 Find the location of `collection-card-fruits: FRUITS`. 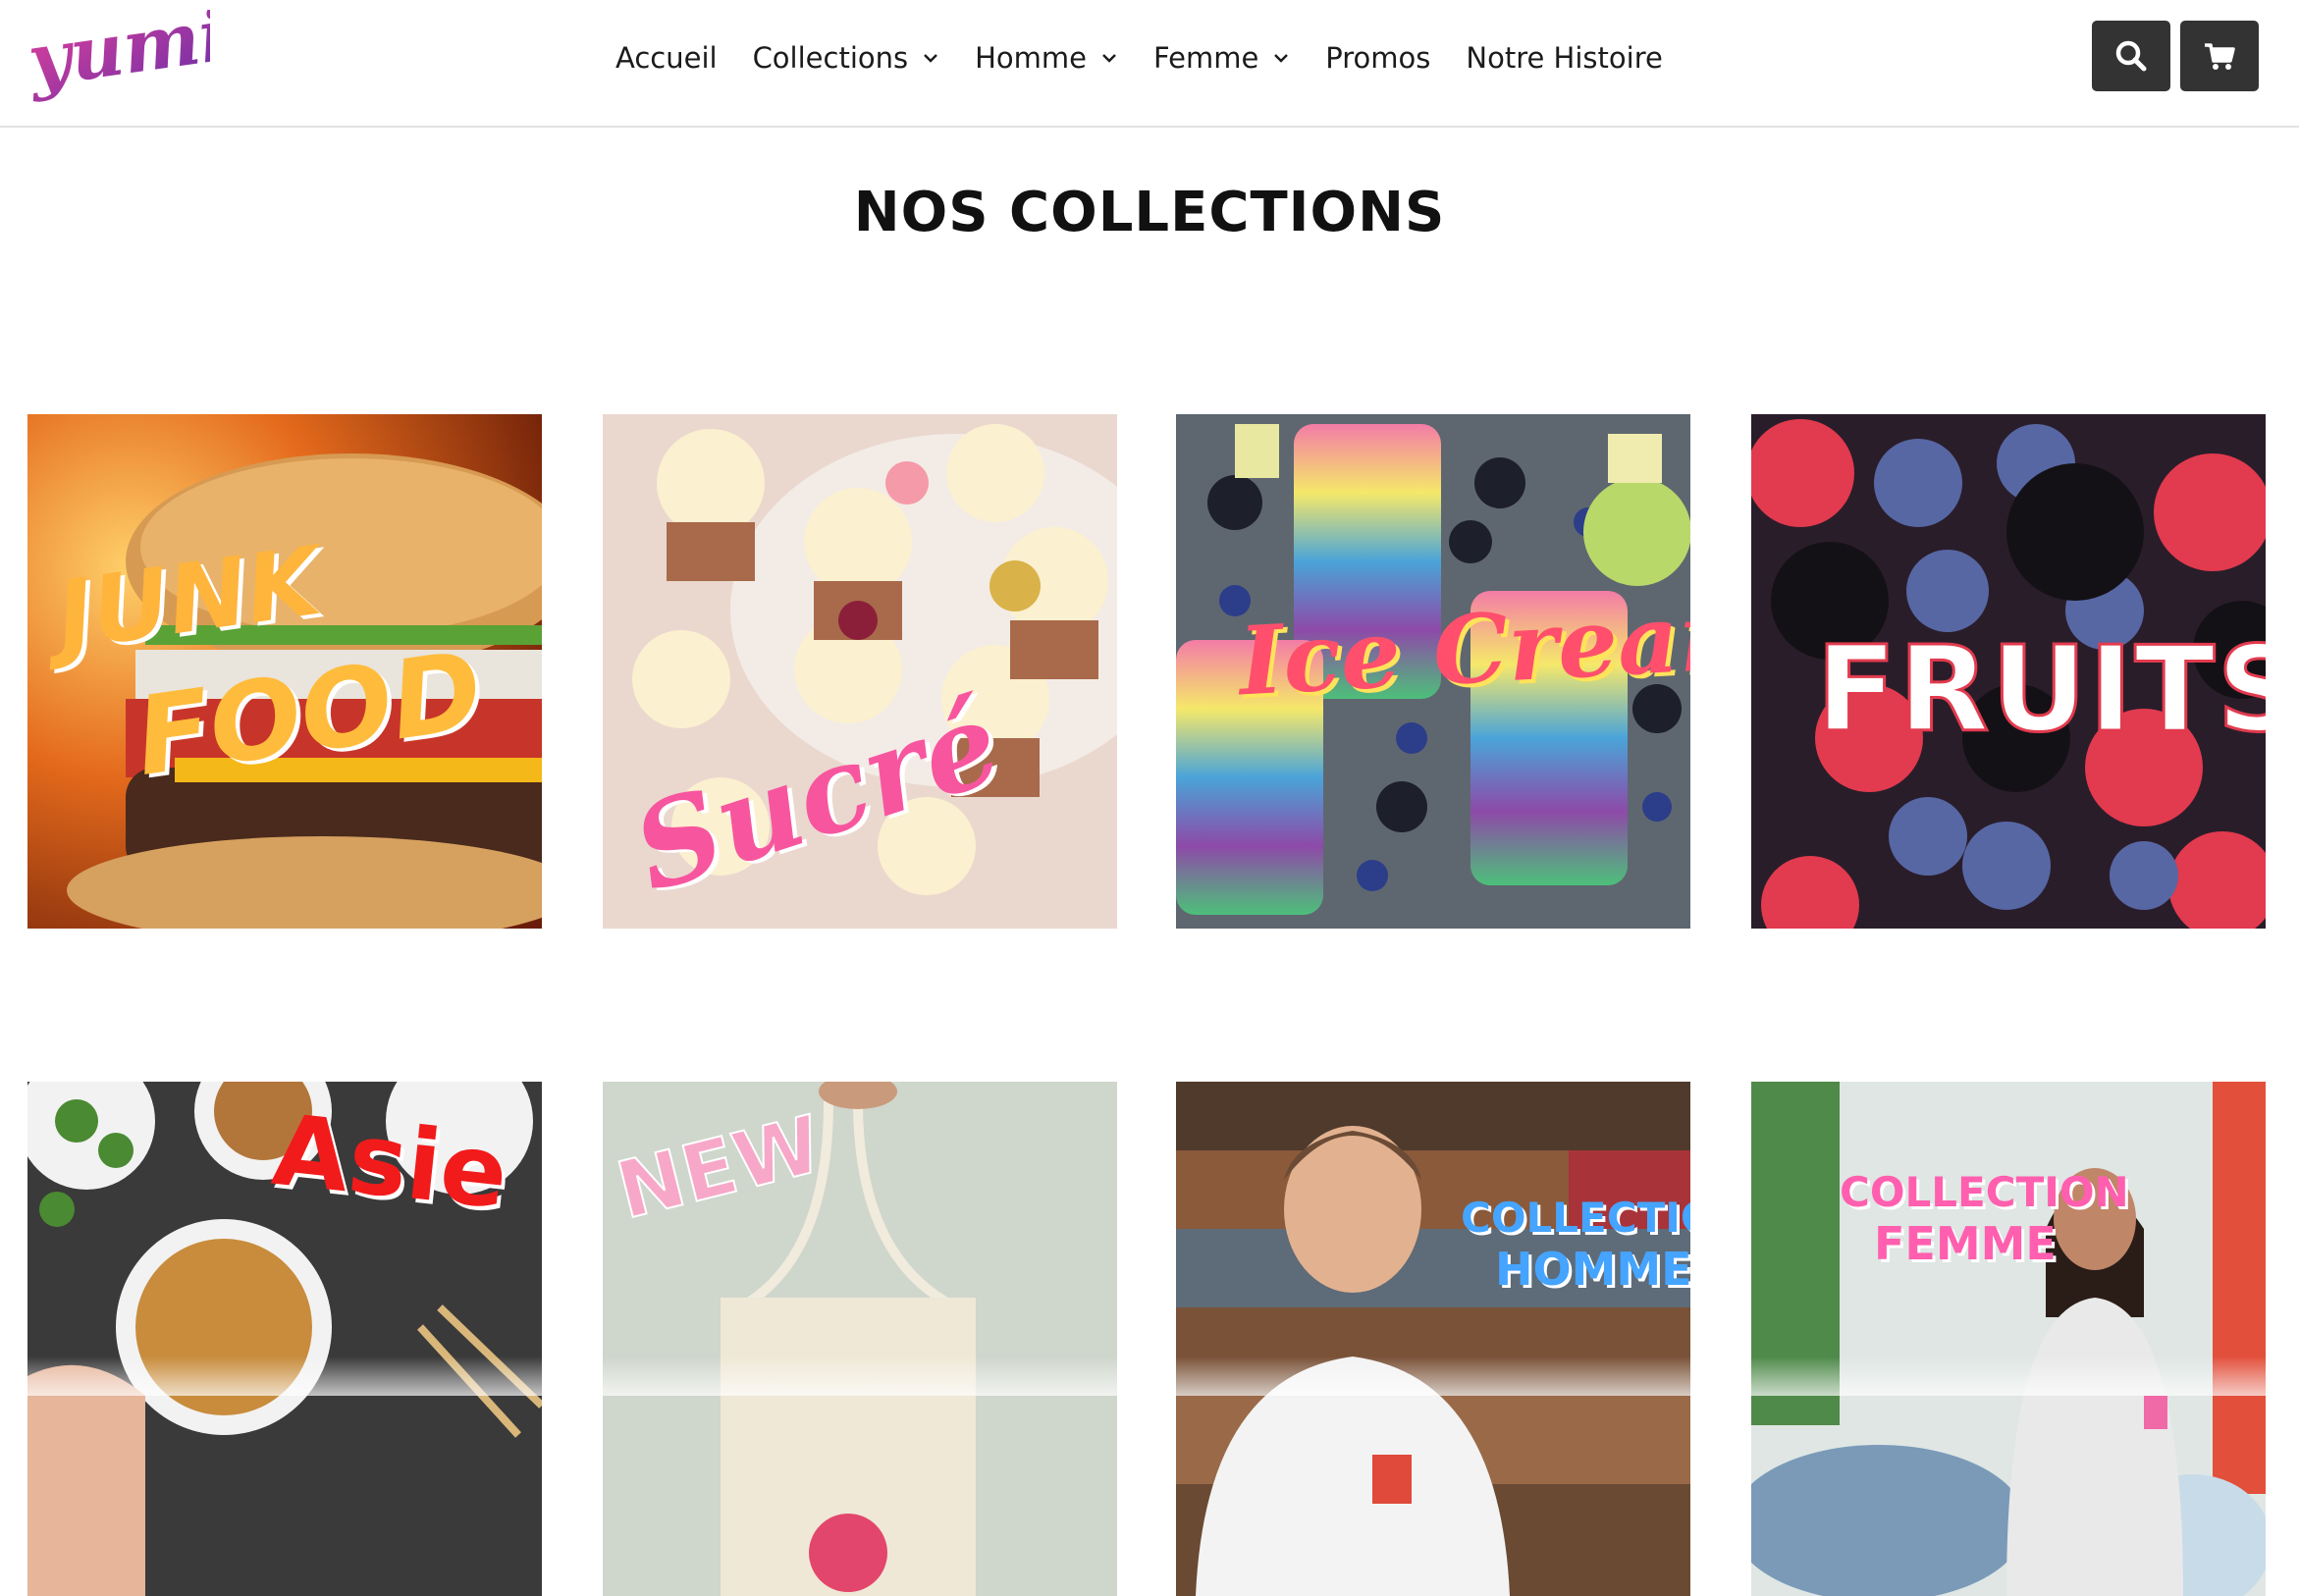

collection-card-fruits: FRUITS is located at coordinates (2008, 672).